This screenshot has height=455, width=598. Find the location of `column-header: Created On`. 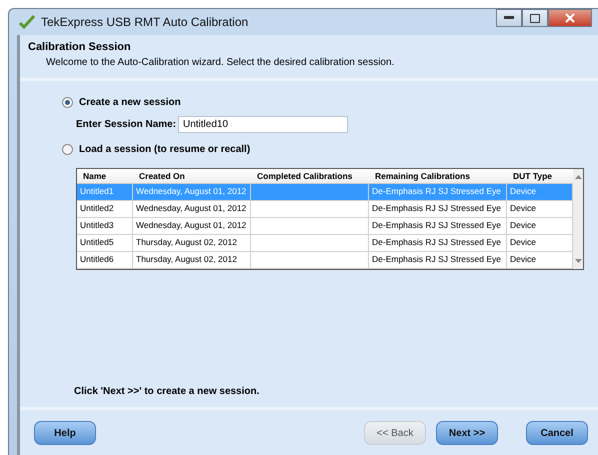

column-header: Created On is located at coordinates (192, 176).